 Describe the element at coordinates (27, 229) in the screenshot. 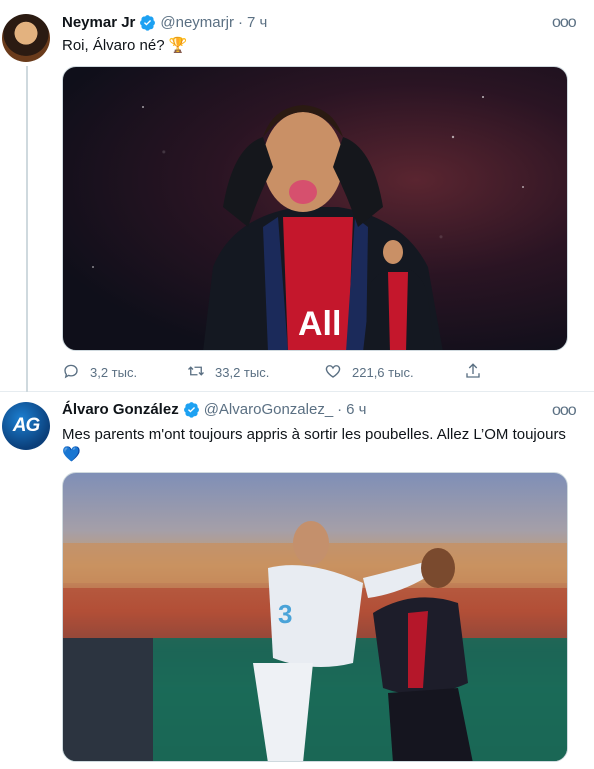

I see `thread-connector-line` at that location.